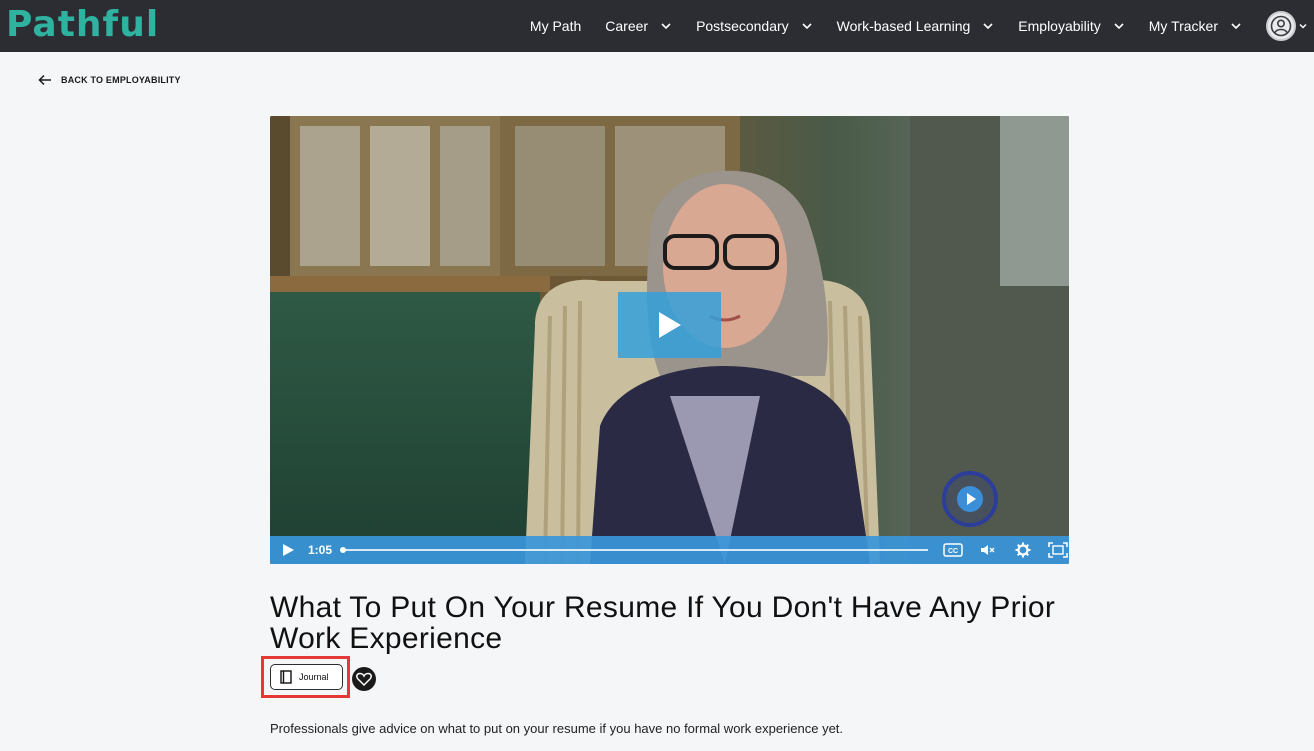 The image size is (1314, 751). What do you see at coordinates (634, 550) in the screenshot?
I see `video-progress-bar` at bounding box center [634, 550].